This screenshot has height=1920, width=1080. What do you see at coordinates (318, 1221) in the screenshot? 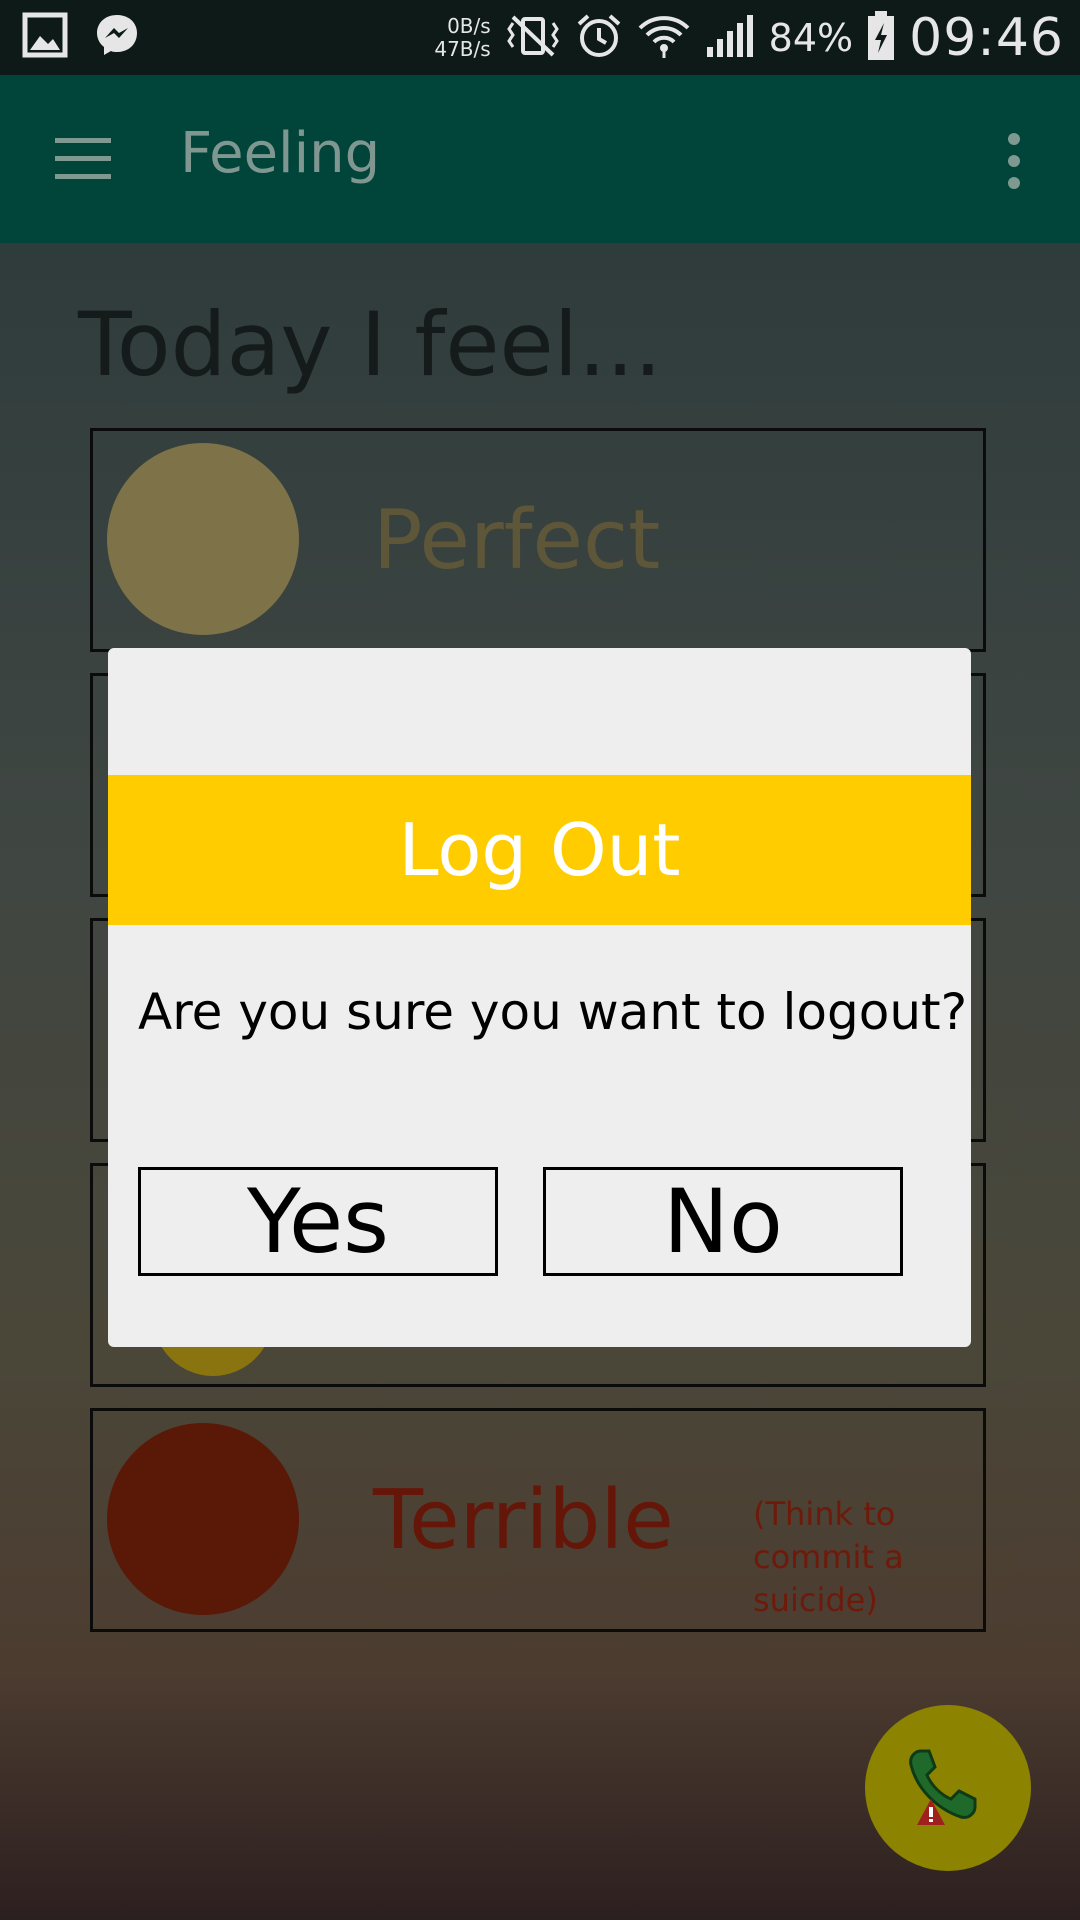
I see `yes-button: Yes` at bounding box center [318, 1221].